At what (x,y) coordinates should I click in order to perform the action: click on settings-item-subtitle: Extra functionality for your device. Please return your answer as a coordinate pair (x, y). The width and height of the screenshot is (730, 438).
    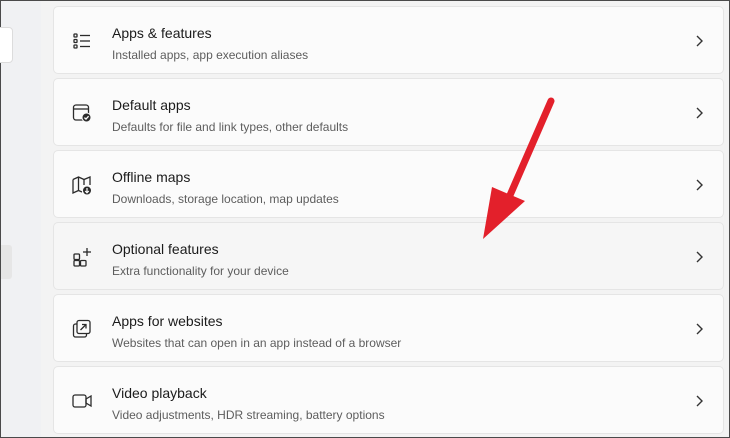
    Looking at the image, I should click on (200, 271).